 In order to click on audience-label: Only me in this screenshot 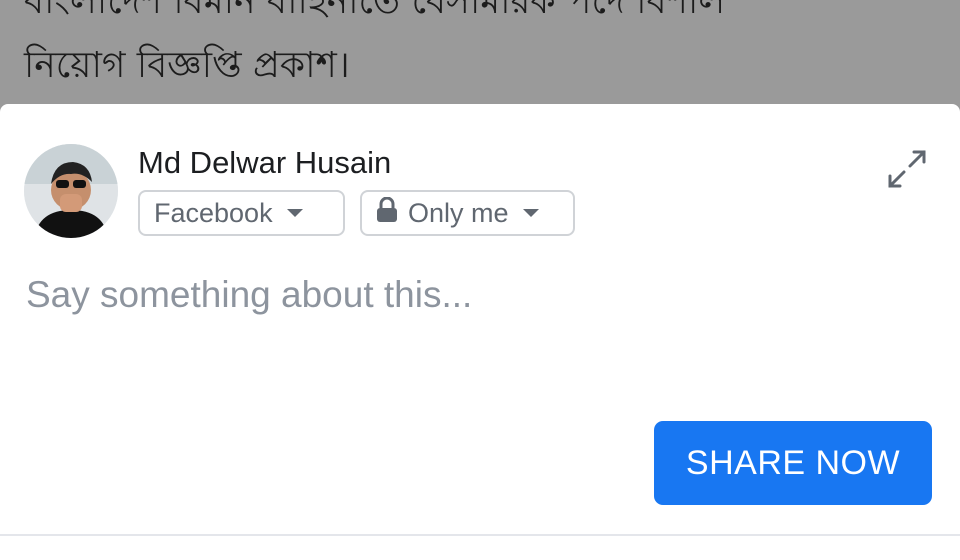, I will do `click(458, 212)`.